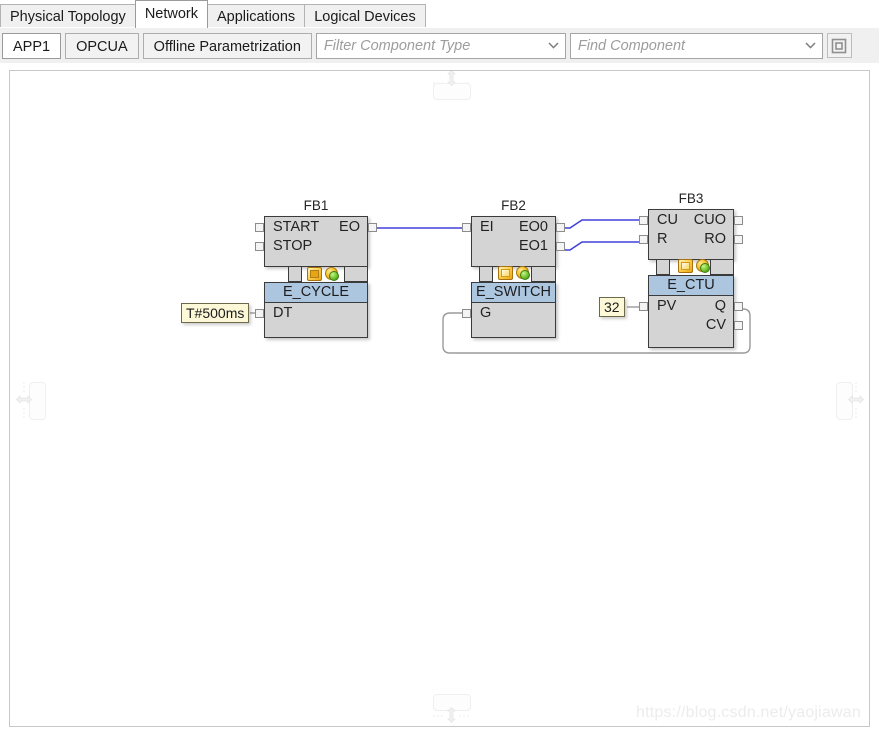  I want to click on fb3-pin-ro, so click(738, 239).